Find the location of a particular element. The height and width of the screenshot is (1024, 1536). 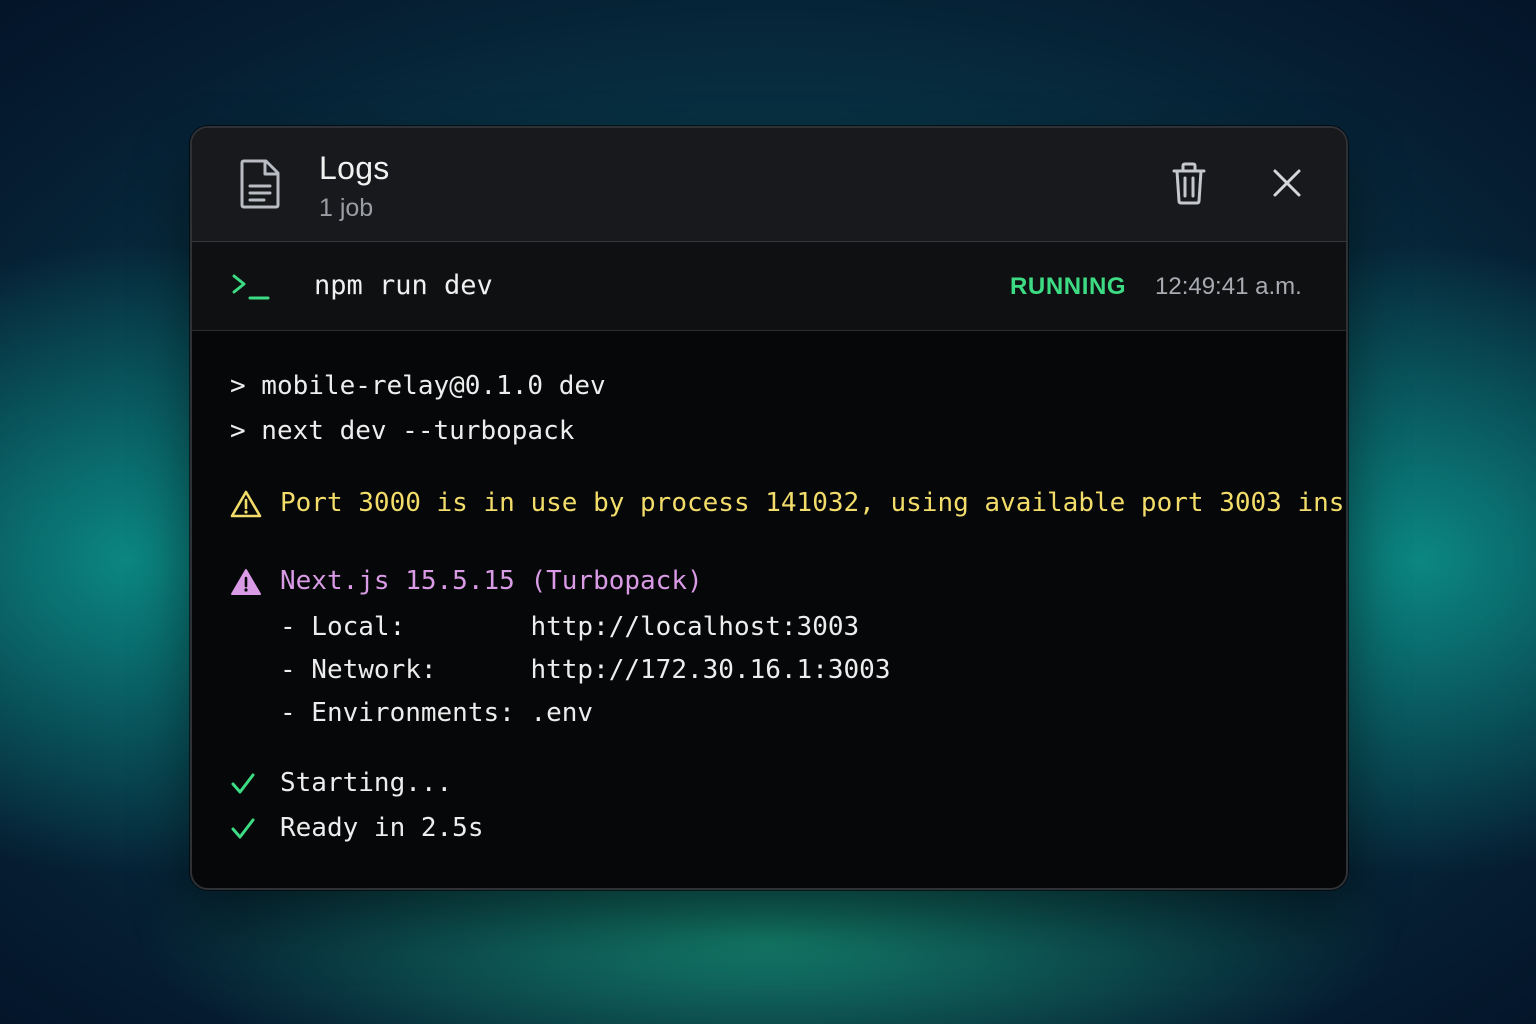

close-button is located at coordinates (1287, 183).